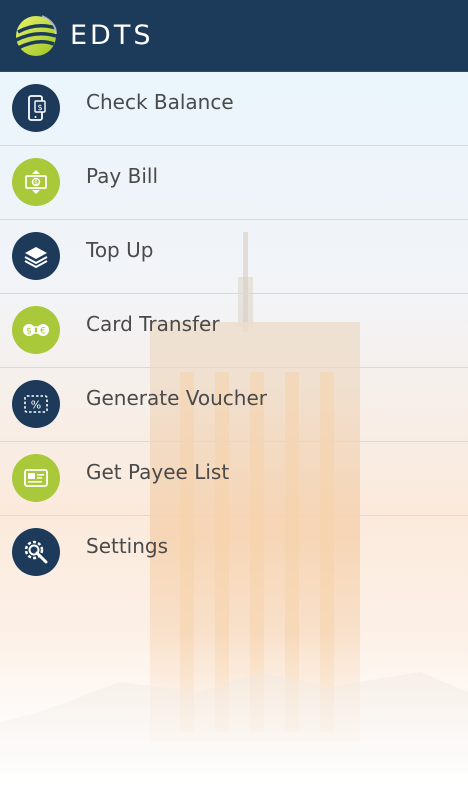  I want to click on menu-item-label: Check Balance, so click(160, 102).